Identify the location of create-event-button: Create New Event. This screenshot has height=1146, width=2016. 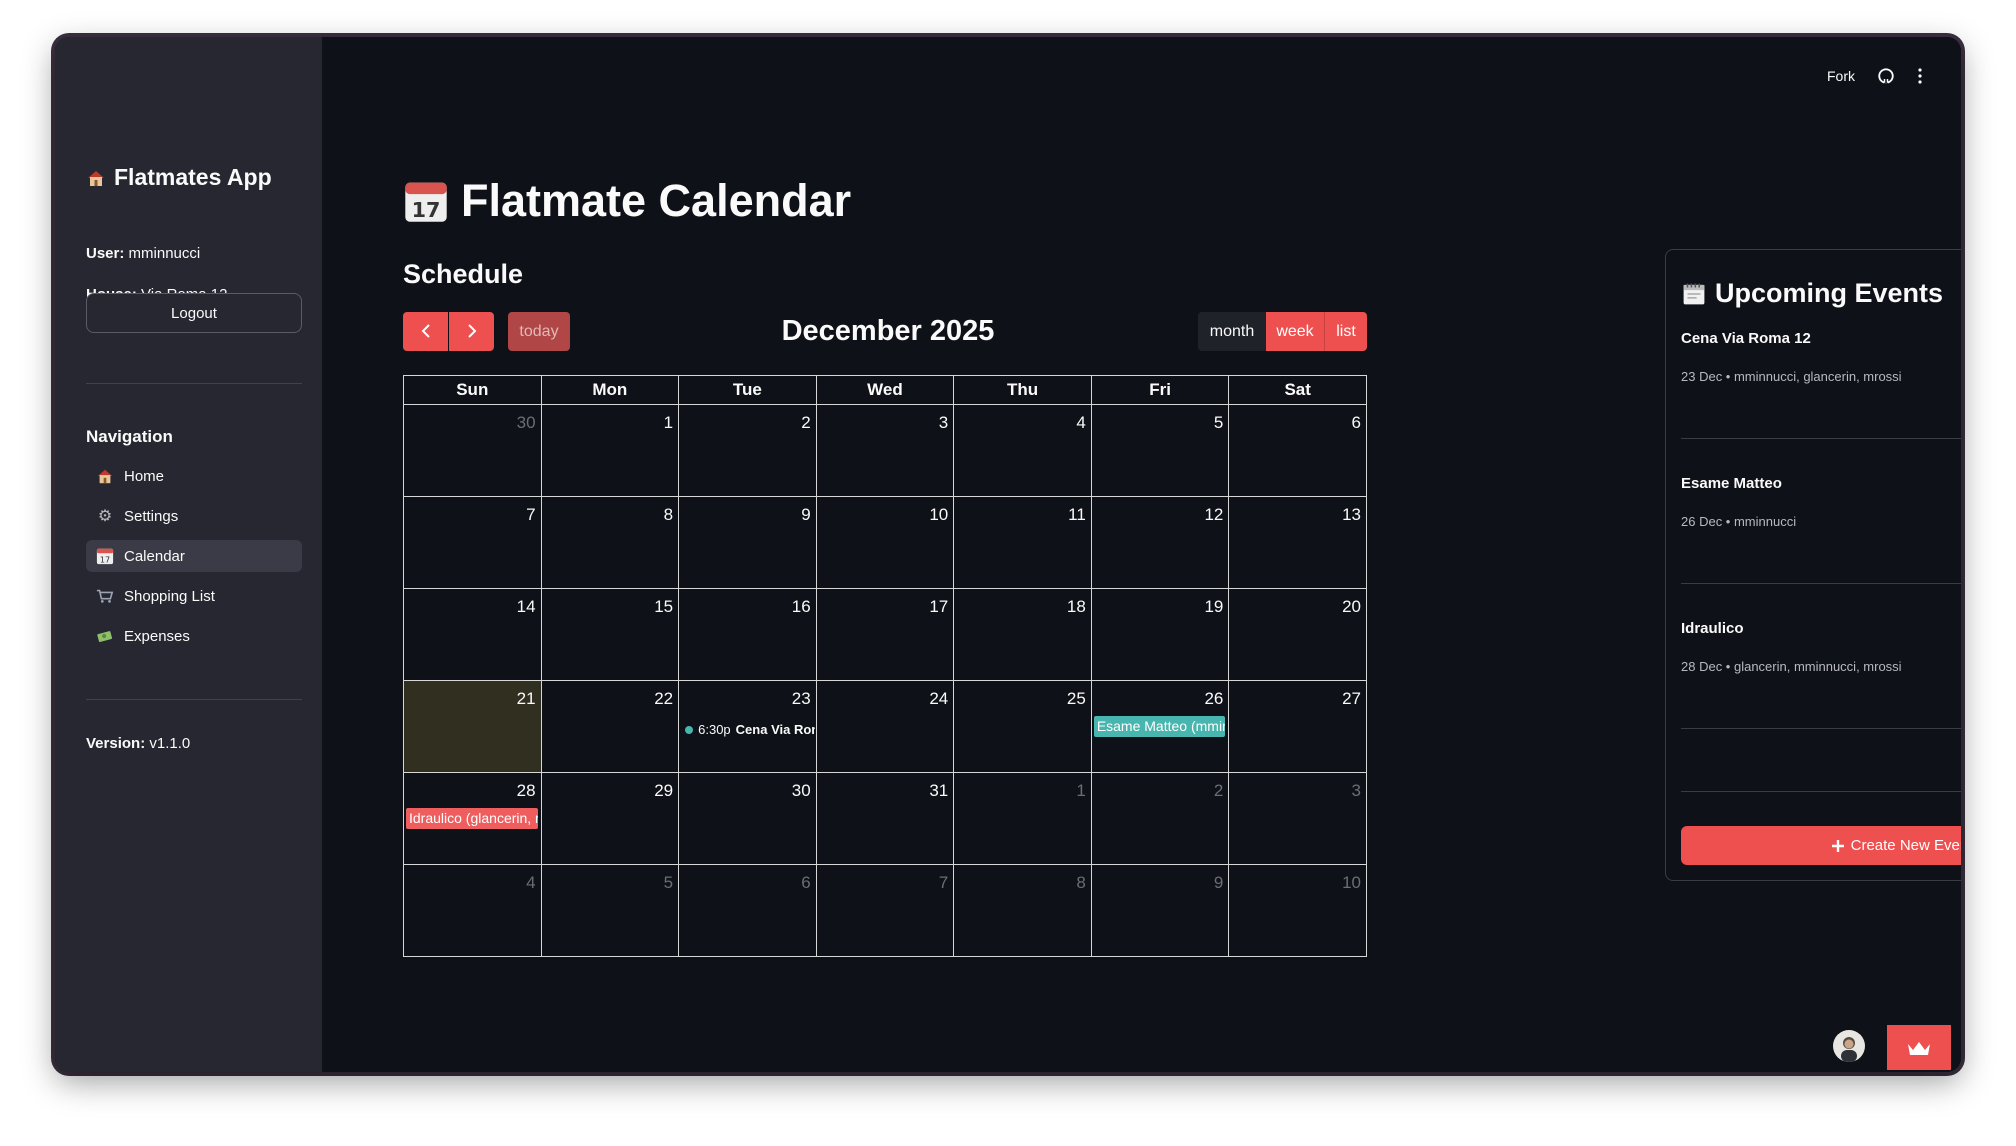
(1821, 845).